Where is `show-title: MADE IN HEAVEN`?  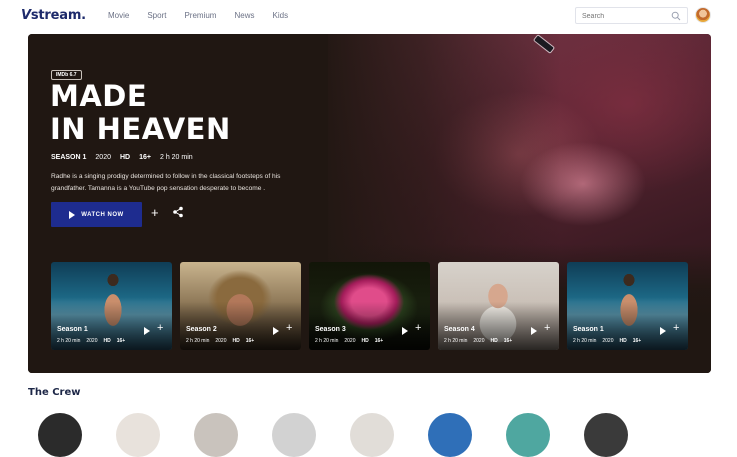 show-title: MADE IN HEAVEN is located at coordinates (185, 113).